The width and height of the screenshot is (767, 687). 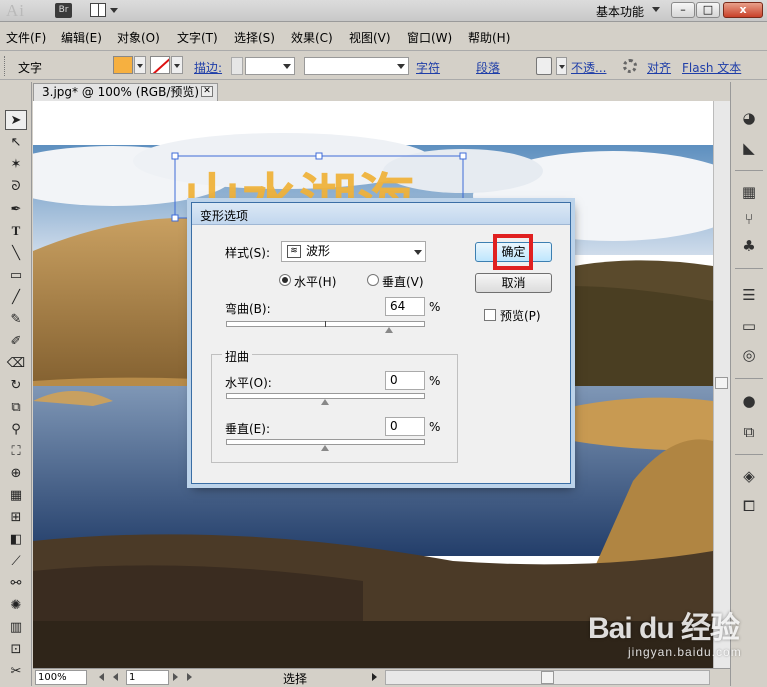 I want to click on distort-horizontal-input: 0, so click(x=405, y=380).